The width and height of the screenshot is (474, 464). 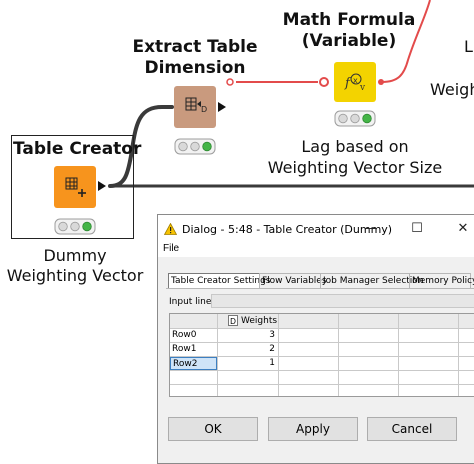 I want to click on flow-var-output-port-icon, so click(x=381, y=82).